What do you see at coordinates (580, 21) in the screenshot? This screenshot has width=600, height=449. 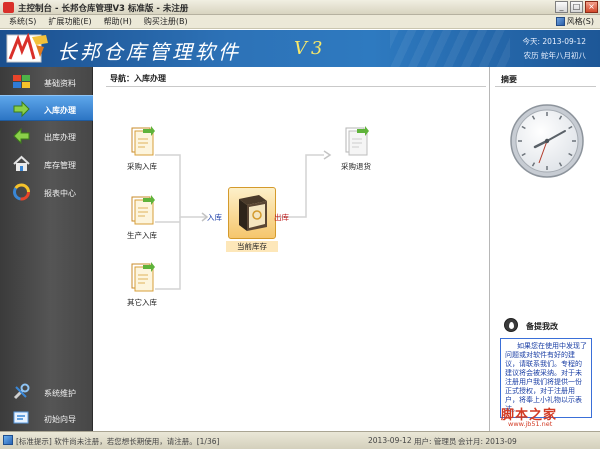 I see `skin-label: 风格(S)` at bounding box center [580, 21].